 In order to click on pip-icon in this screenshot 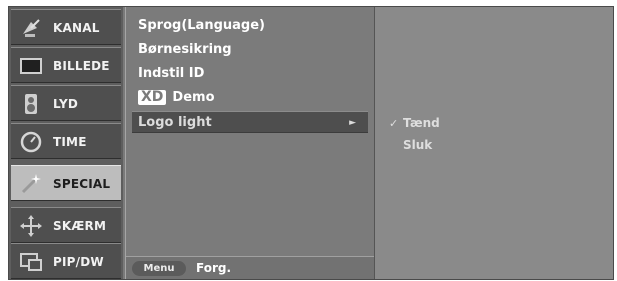, I will do `click(31, 262)`.